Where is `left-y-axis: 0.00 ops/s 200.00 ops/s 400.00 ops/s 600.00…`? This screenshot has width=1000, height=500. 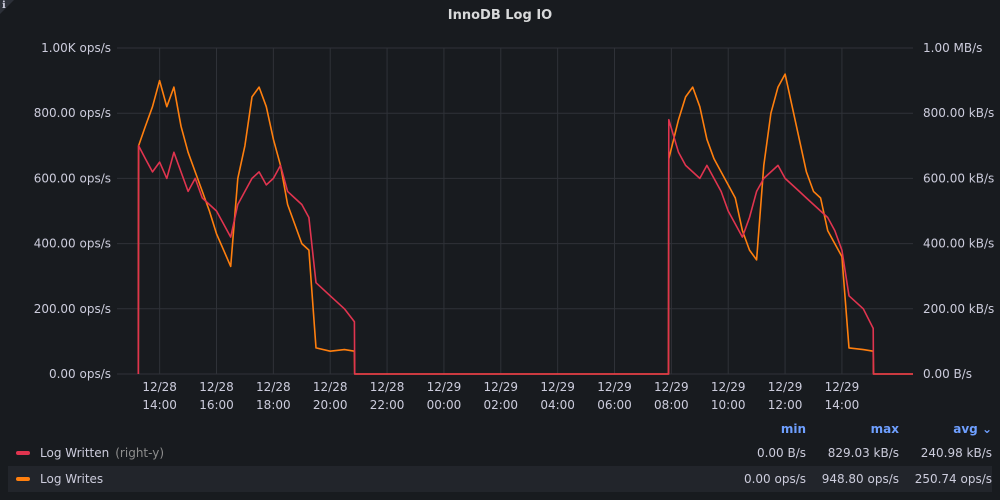
left-y-axis: 0.00 ops/s 200.00 ops/s 400.00 ops/s 600.00… is located at coordinates (72, 211).